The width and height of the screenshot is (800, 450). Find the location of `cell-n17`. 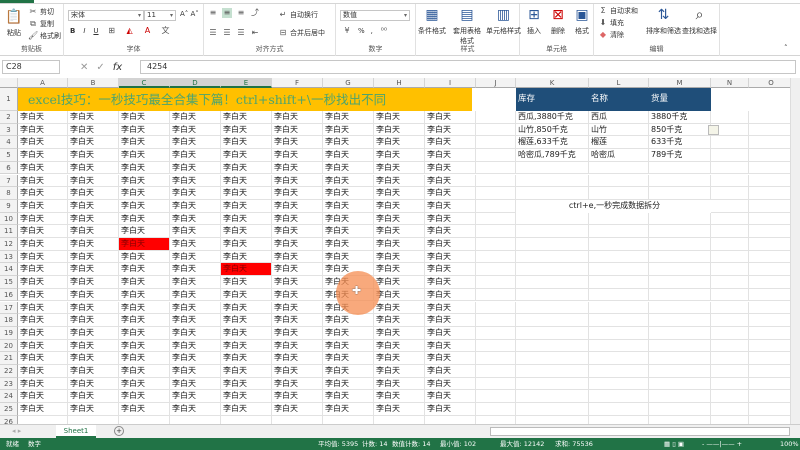

cell-n17 is located at coordinates (730, 308).